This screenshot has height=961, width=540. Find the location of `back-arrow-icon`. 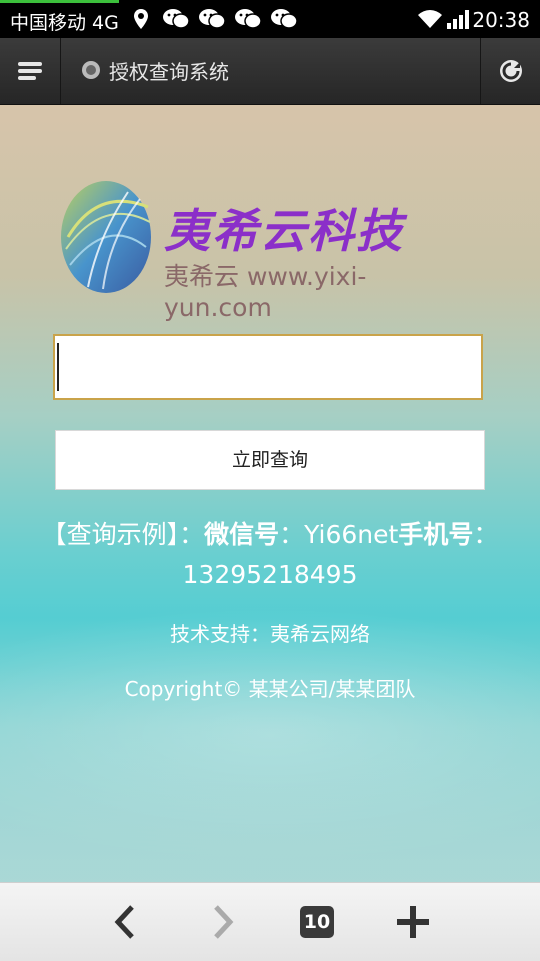

back-arrow-icon is located at coordinates (124, 922).